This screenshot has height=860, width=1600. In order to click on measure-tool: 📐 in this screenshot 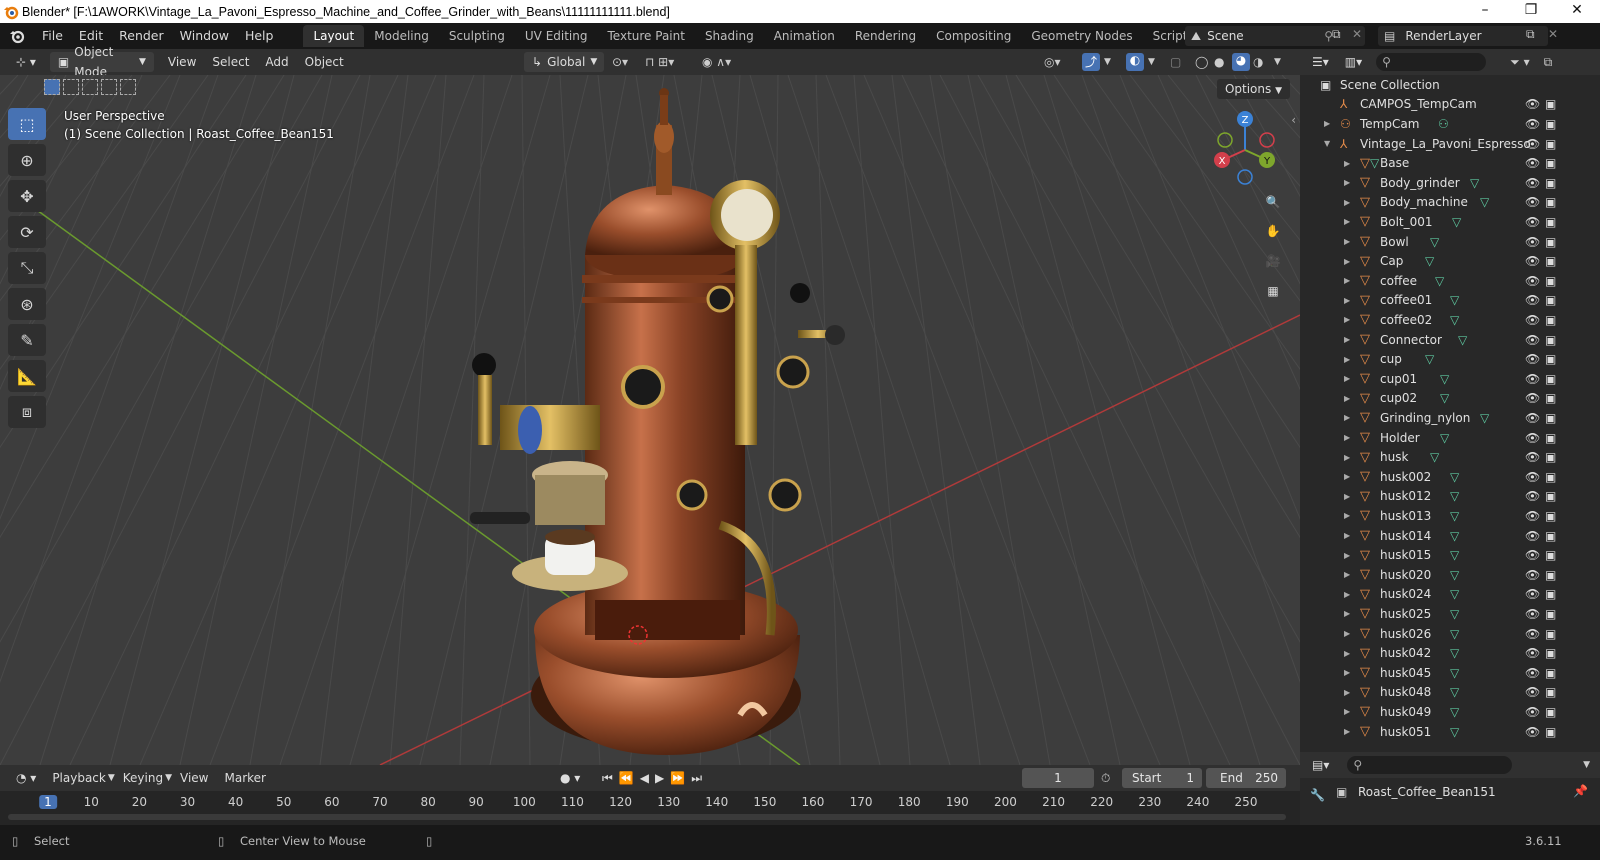, I will do `click(27, 376)`.